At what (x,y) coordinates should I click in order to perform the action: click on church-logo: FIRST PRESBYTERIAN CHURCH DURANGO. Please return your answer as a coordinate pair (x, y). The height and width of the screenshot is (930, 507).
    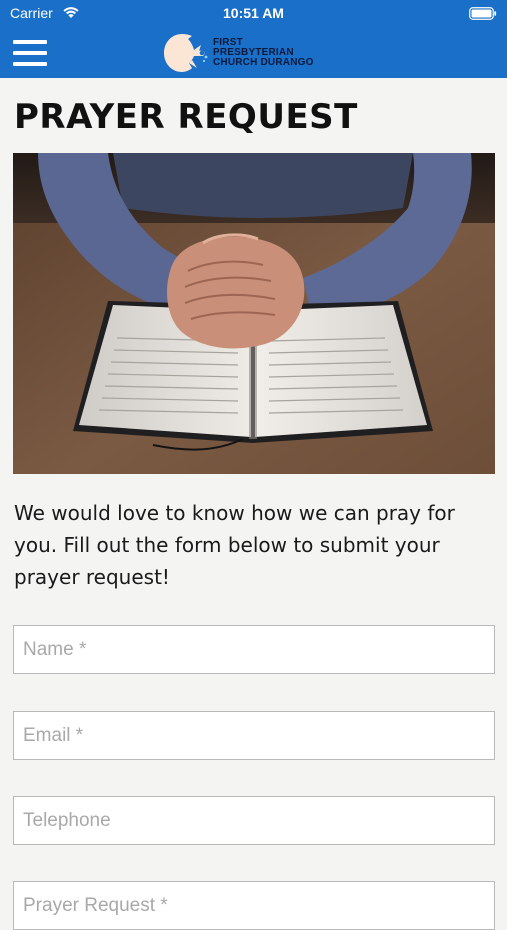
    Looking at the image, I should click on (251, 53).